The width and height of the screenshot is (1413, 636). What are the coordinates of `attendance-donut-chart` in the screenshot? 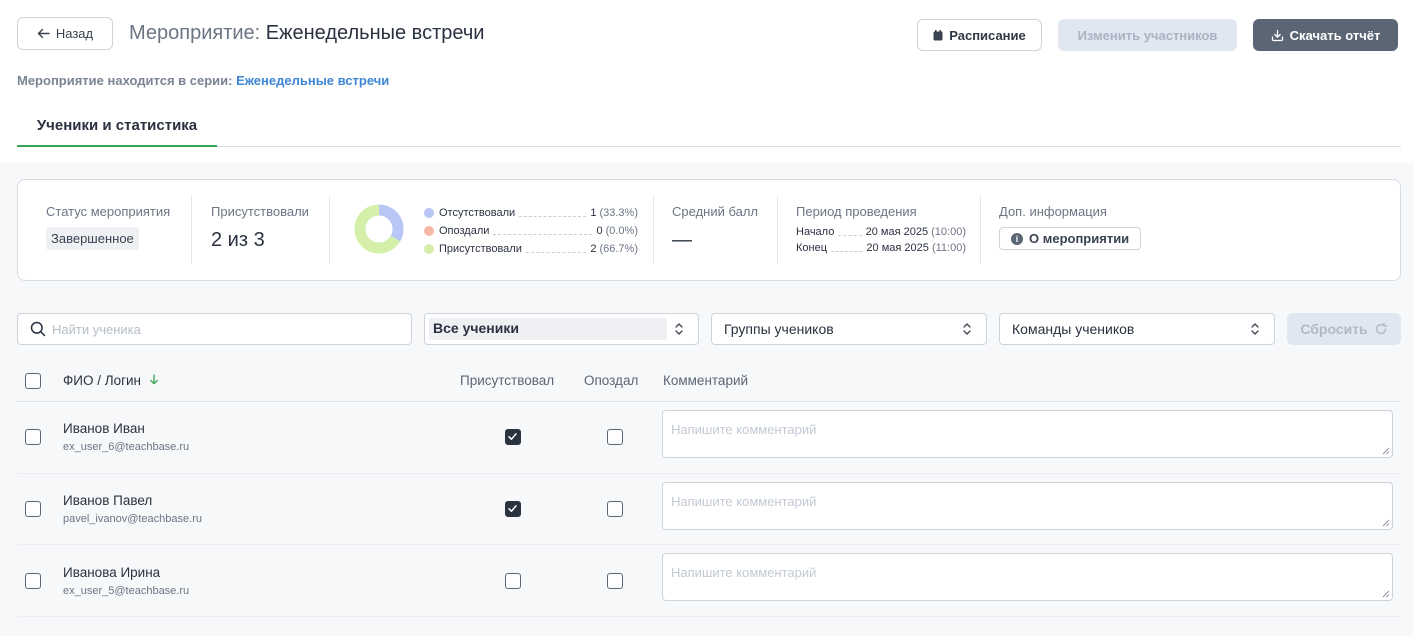 It's located at (379, 229).